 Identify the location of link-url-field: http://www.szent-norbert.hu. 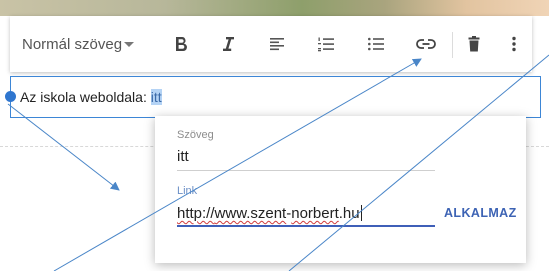
(269, 213).